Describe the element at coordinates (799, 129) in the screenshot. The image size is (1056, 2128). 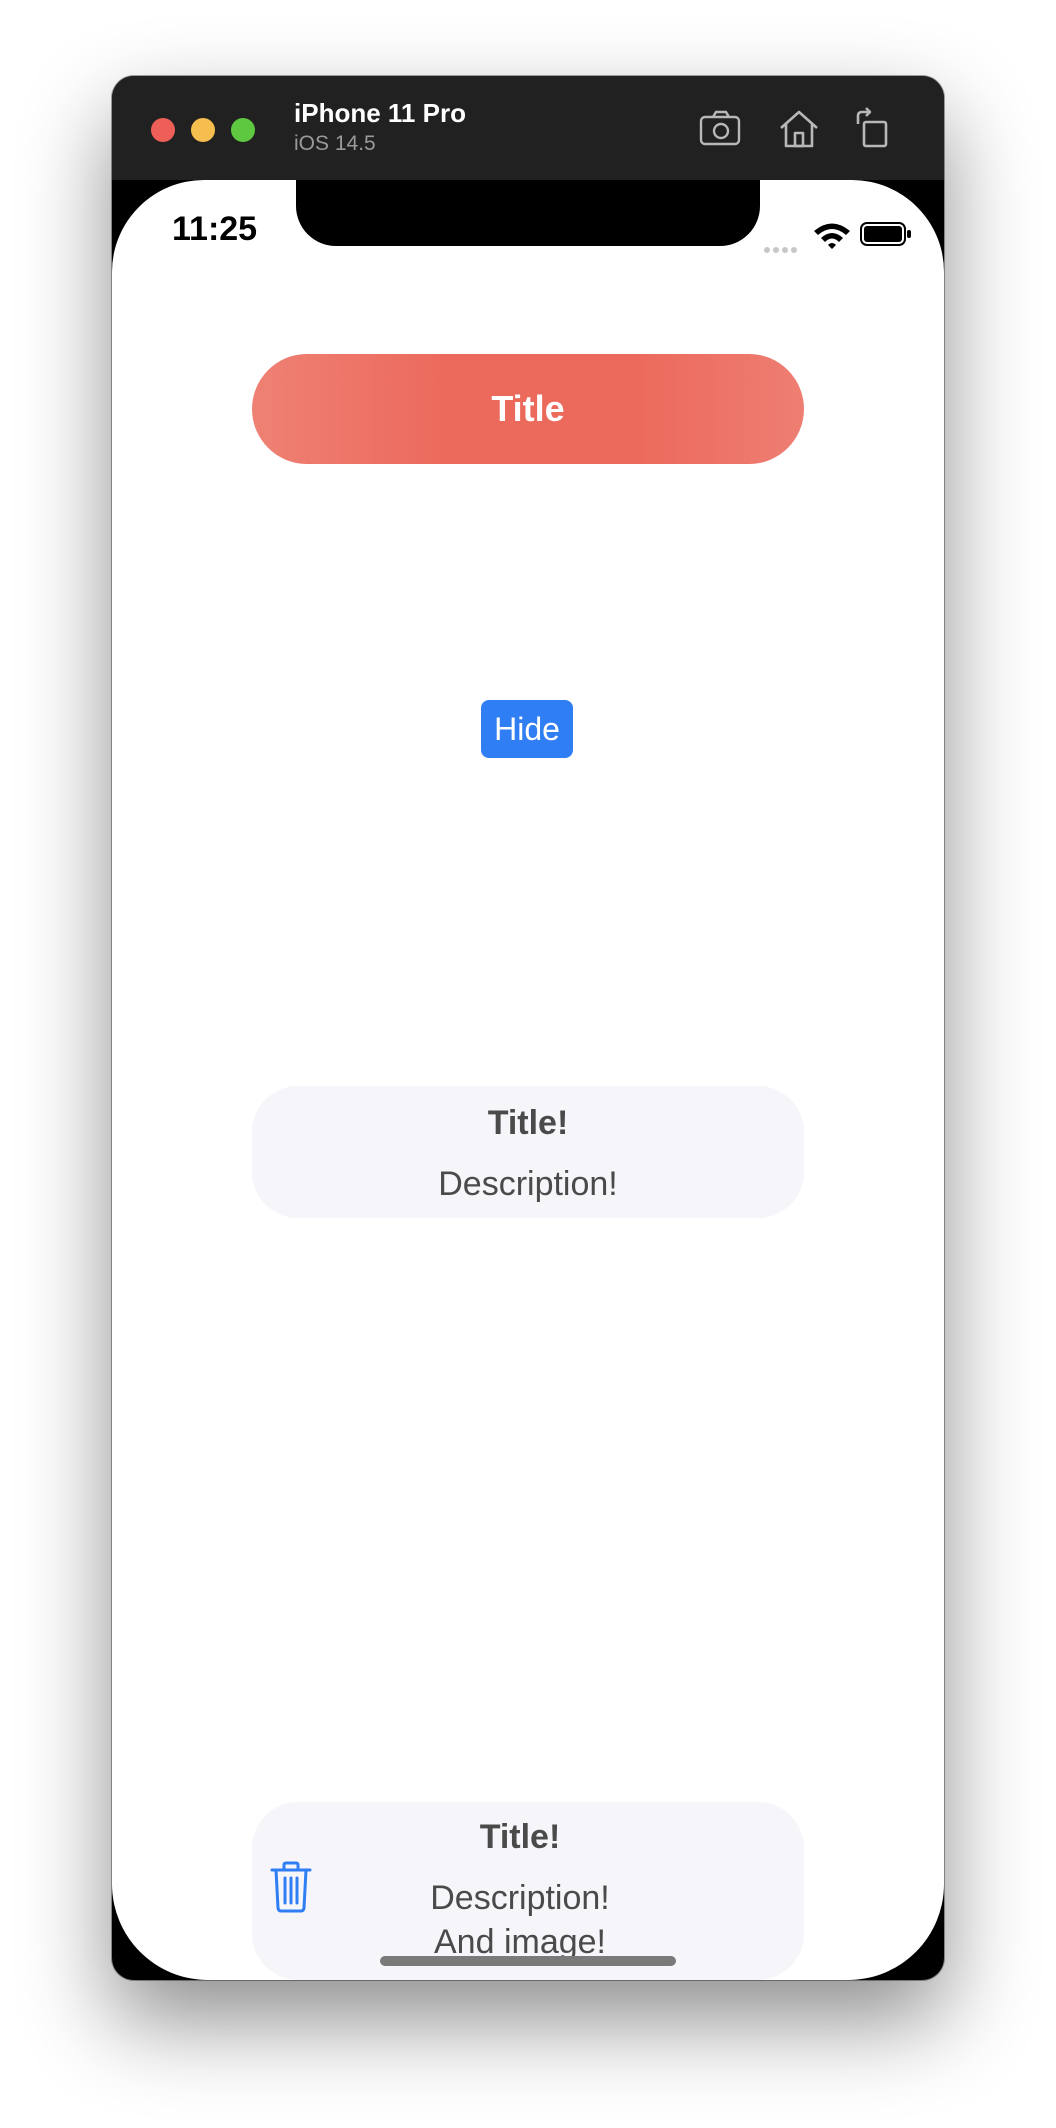
I see `home-icon` at that location.